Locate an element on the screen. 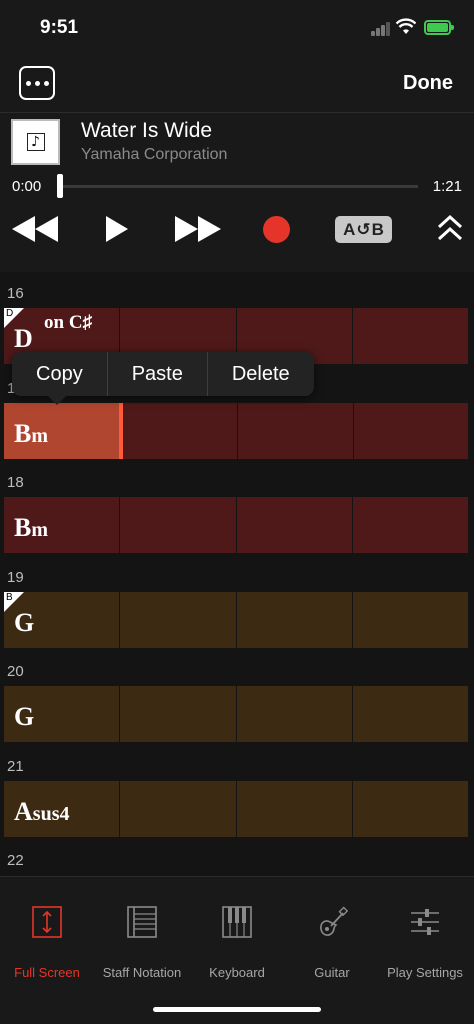  progress-thumb is located at coordinates (60, 186).